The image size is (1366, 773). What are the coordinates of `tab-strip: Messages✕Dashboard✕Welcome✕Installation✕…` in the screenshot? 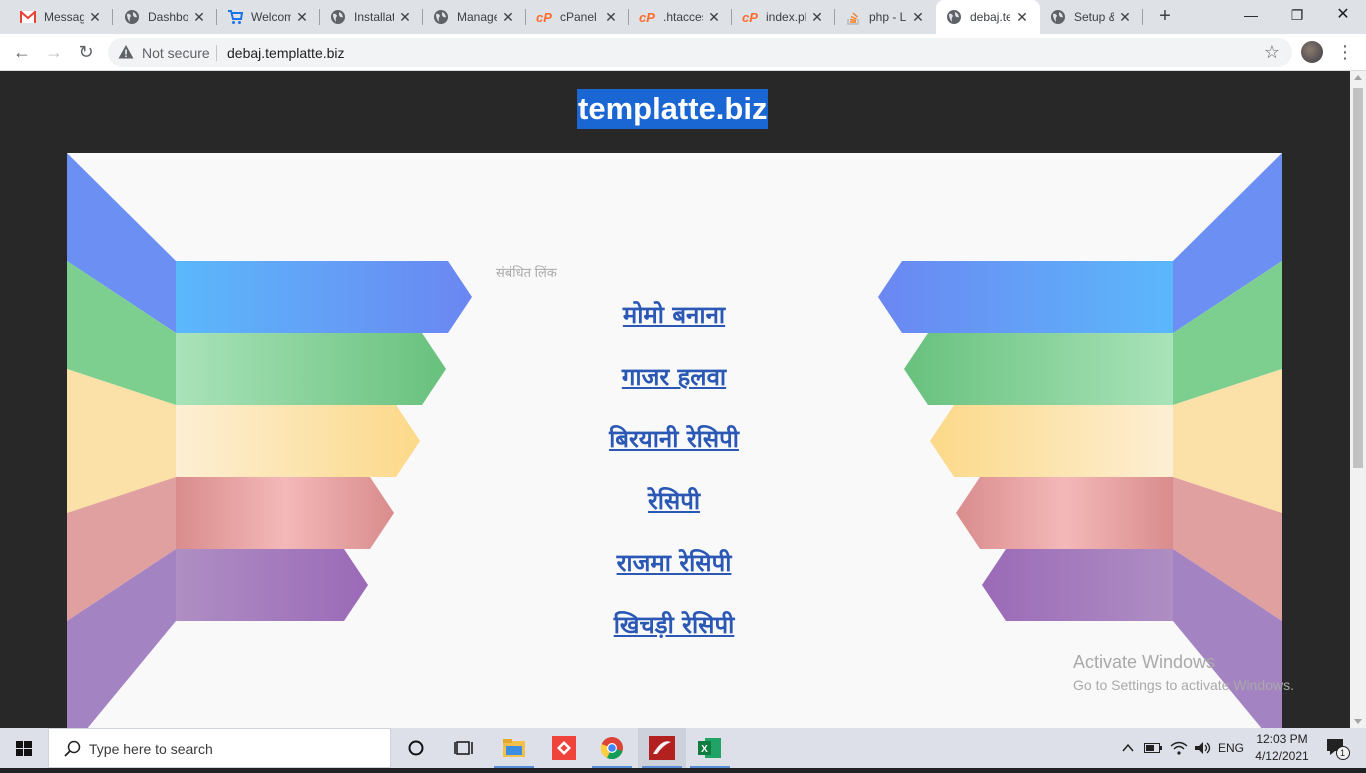 It's located at (683, 17).